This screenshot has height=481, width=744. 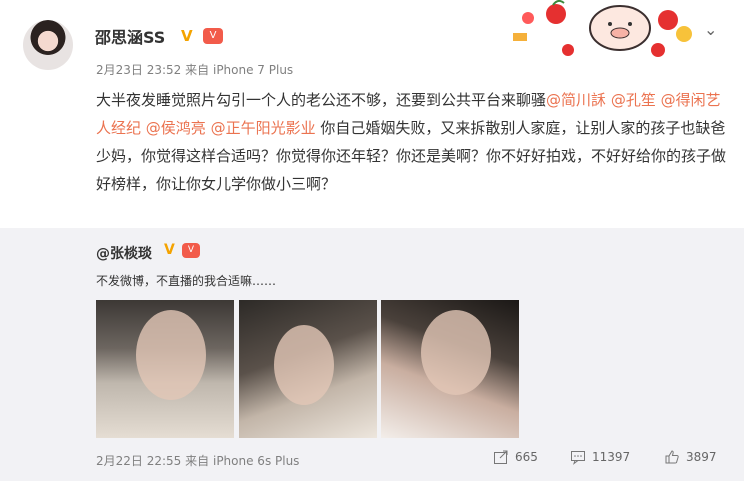 What do you see at coordinates (701, 457) in the screenshot?
I see `like-count: 3897` at bounding box center [701, 457].